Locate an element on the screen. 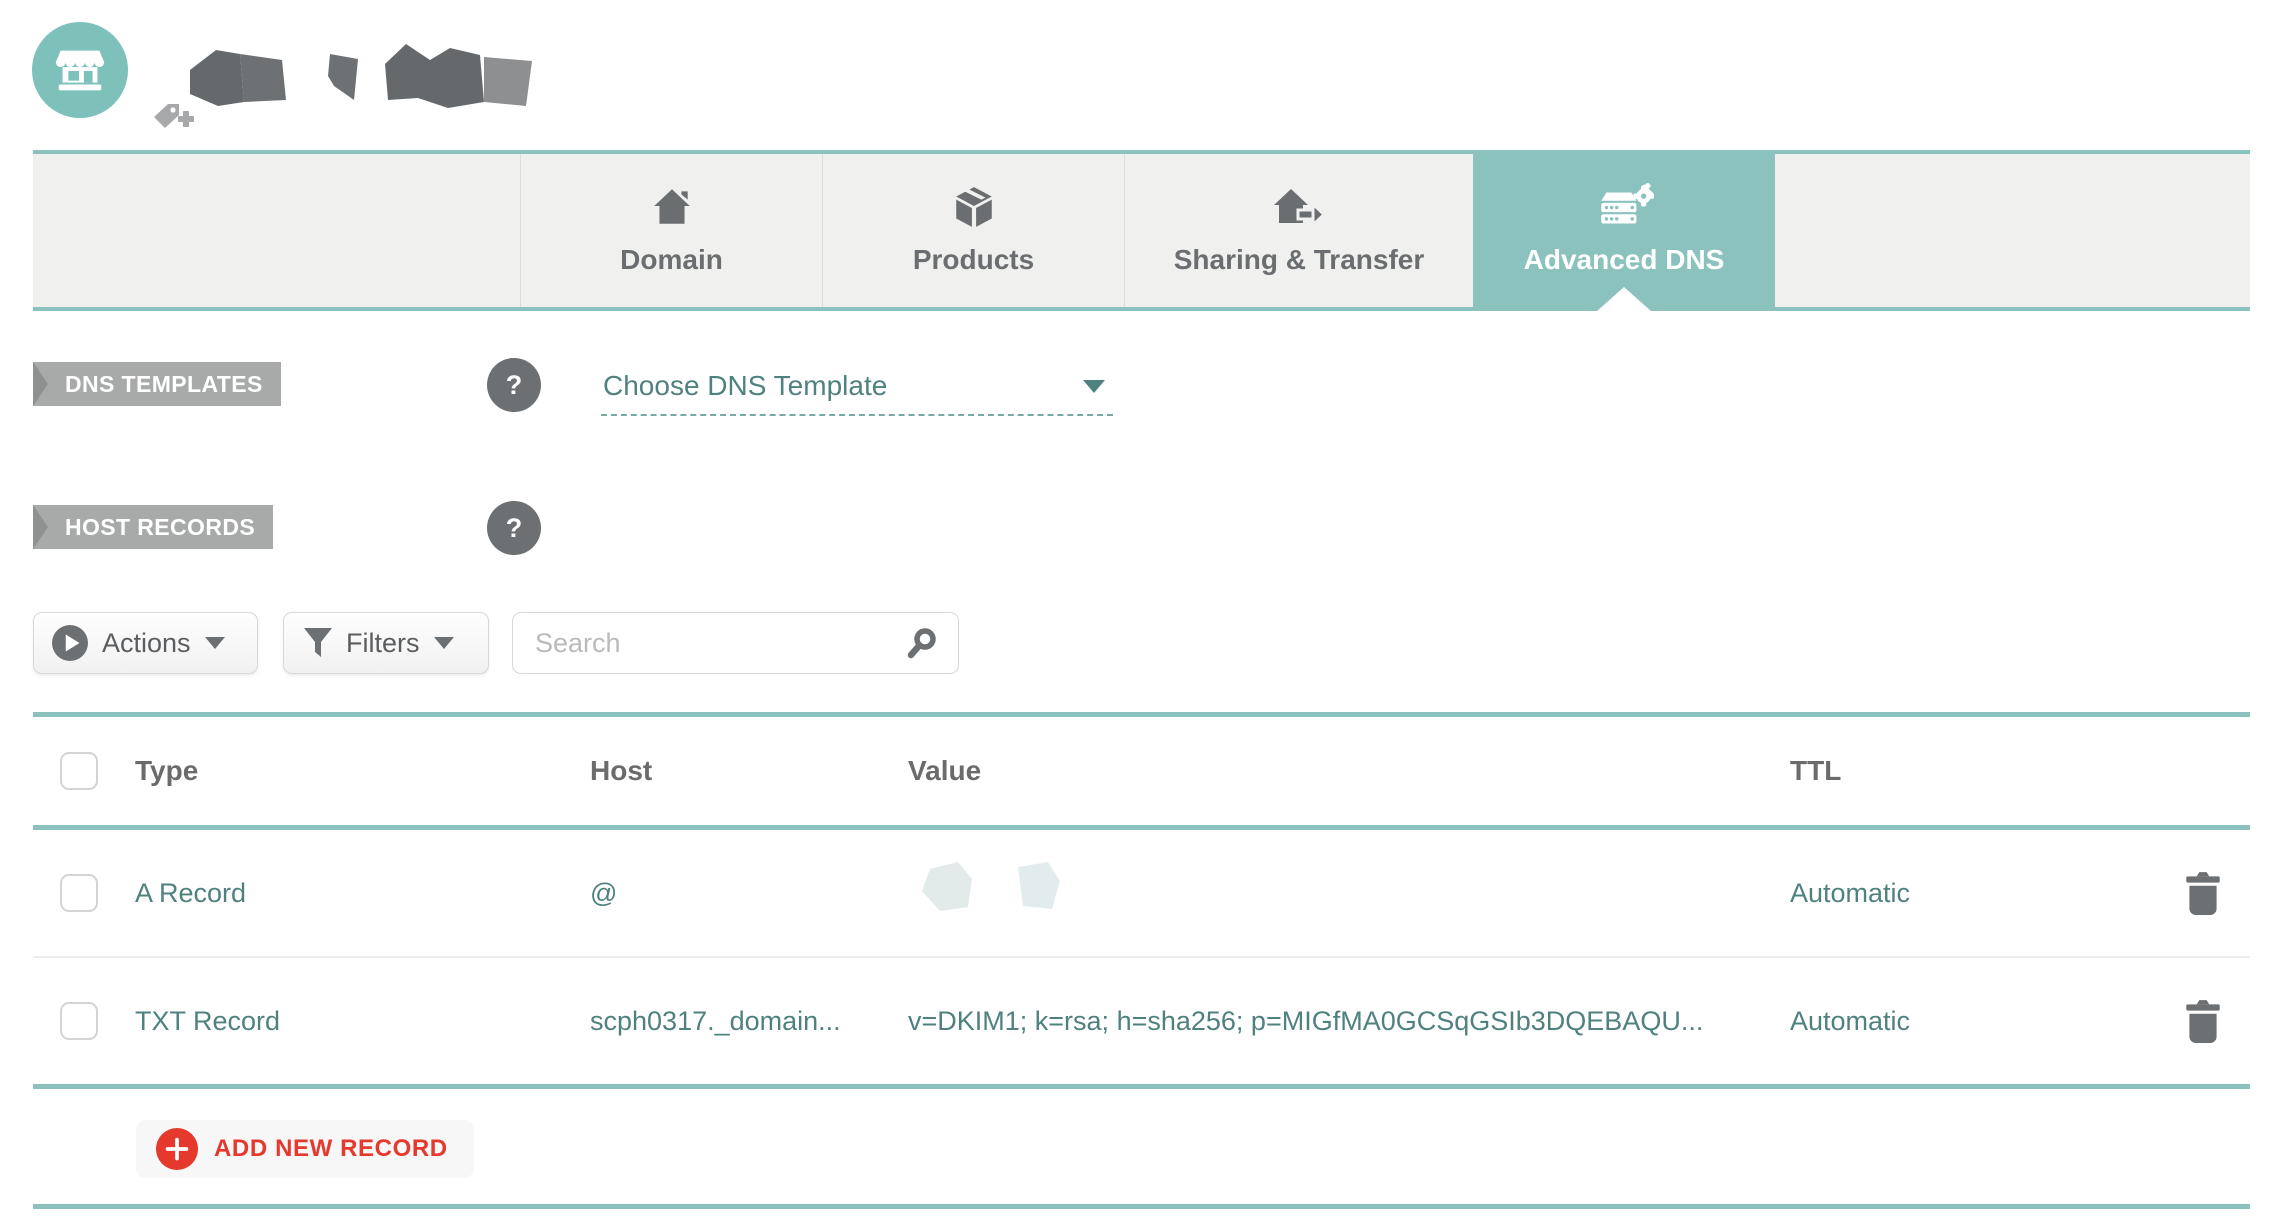 This screenshot has height=1232, width=2286. filters-label: Filters is located at coordinates (383, 642).